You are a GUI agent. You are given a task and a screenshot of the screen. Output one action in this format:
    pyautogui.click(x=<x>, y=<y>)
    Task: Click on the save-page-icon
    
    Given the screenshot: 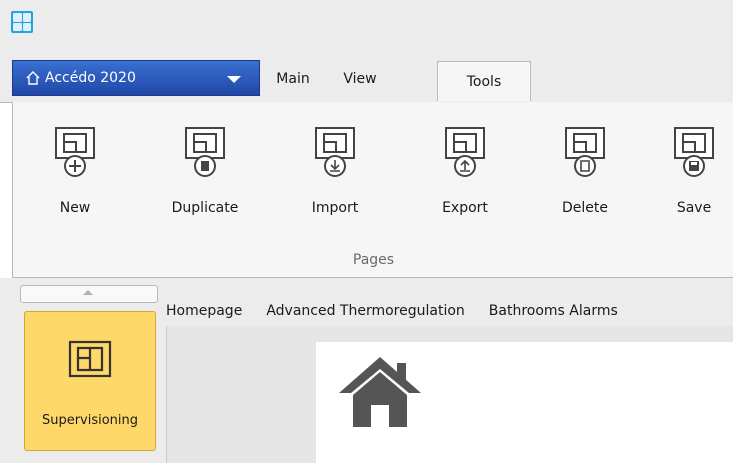 What is the action you would take?
    pyautogui.click(x=694, y=152)
    